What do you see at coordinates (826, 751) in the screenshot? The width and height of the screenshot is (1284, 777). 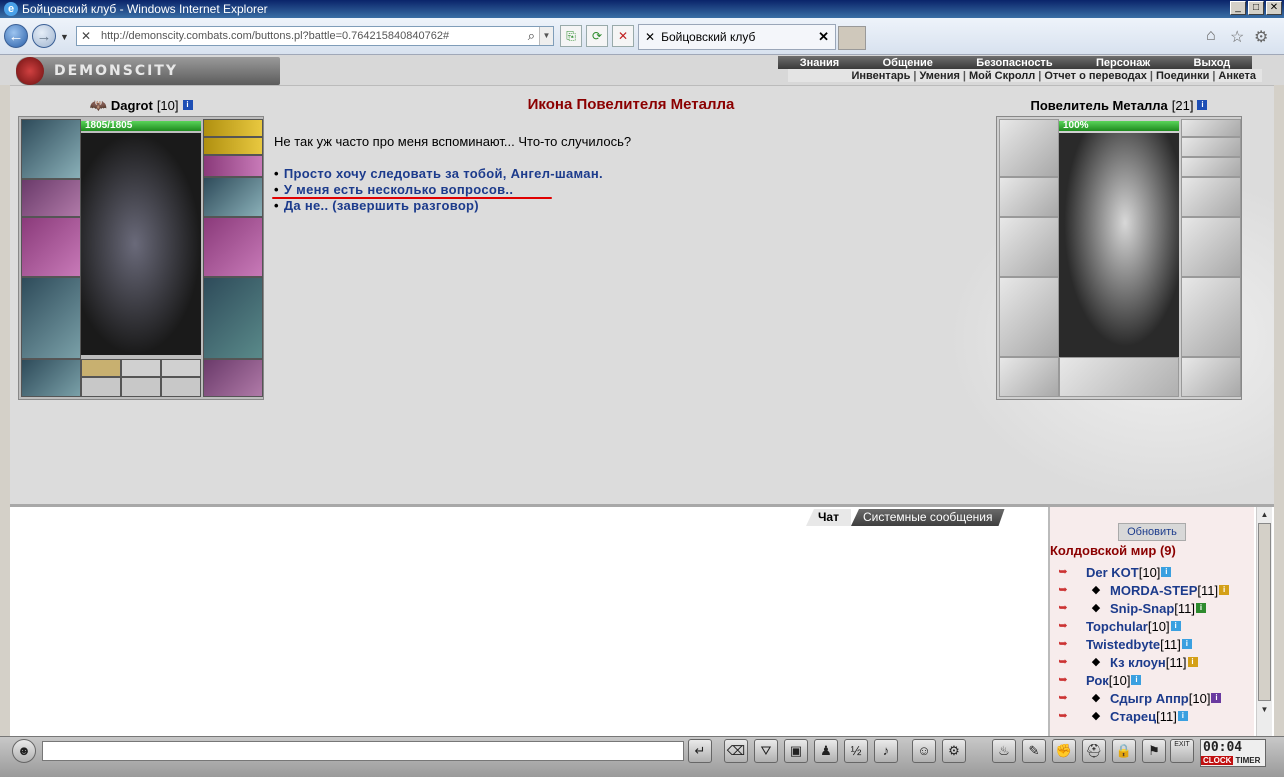 I see `character-icon: ♟` at bounding box center [826, 751].